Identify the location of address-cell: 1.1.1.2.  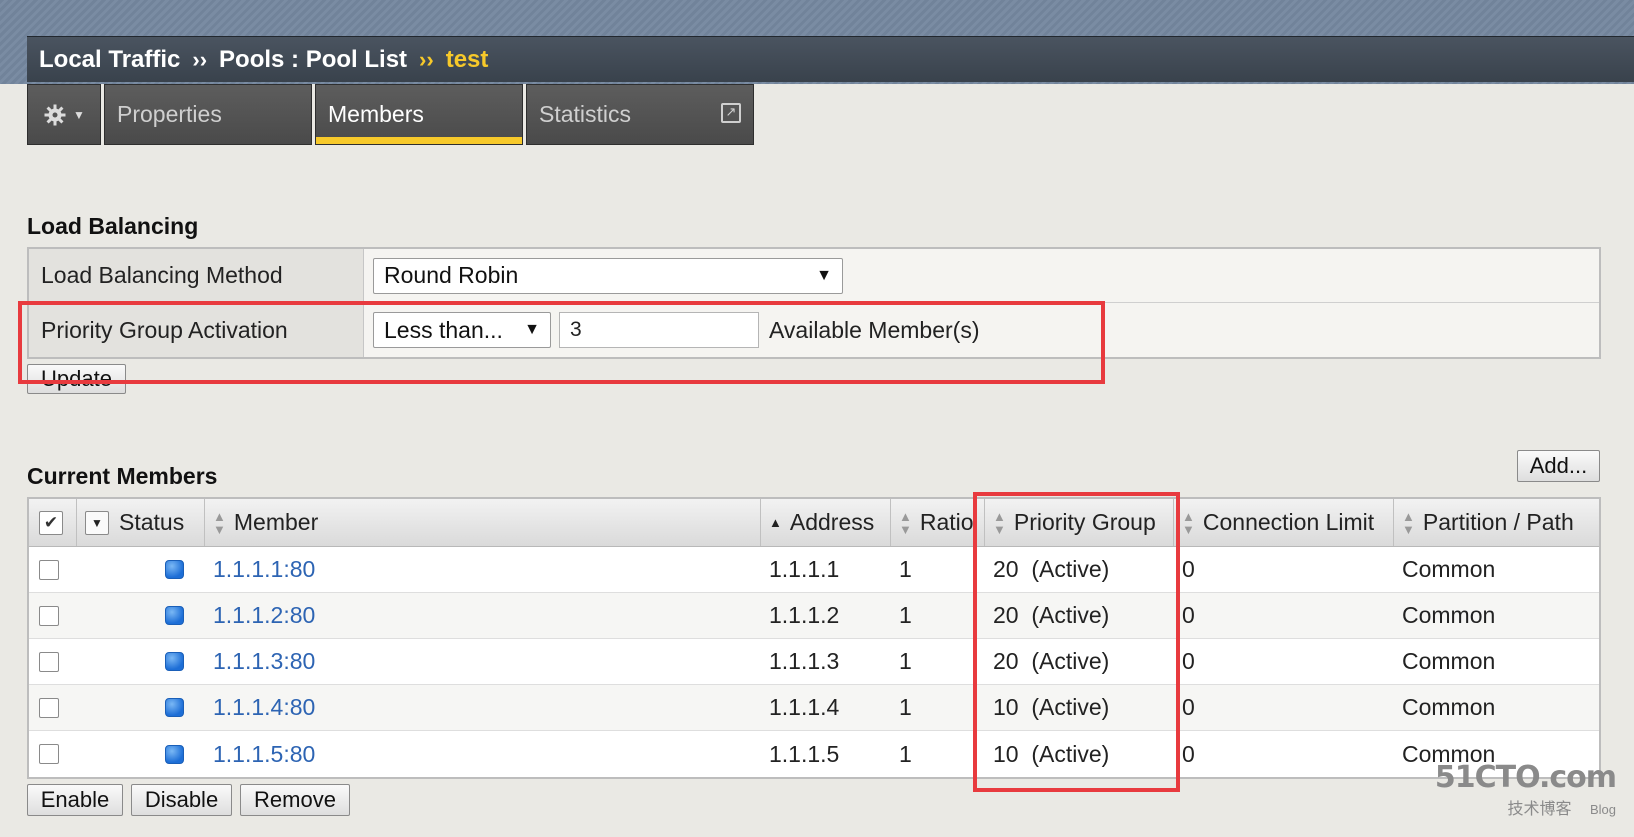
(804, 615).